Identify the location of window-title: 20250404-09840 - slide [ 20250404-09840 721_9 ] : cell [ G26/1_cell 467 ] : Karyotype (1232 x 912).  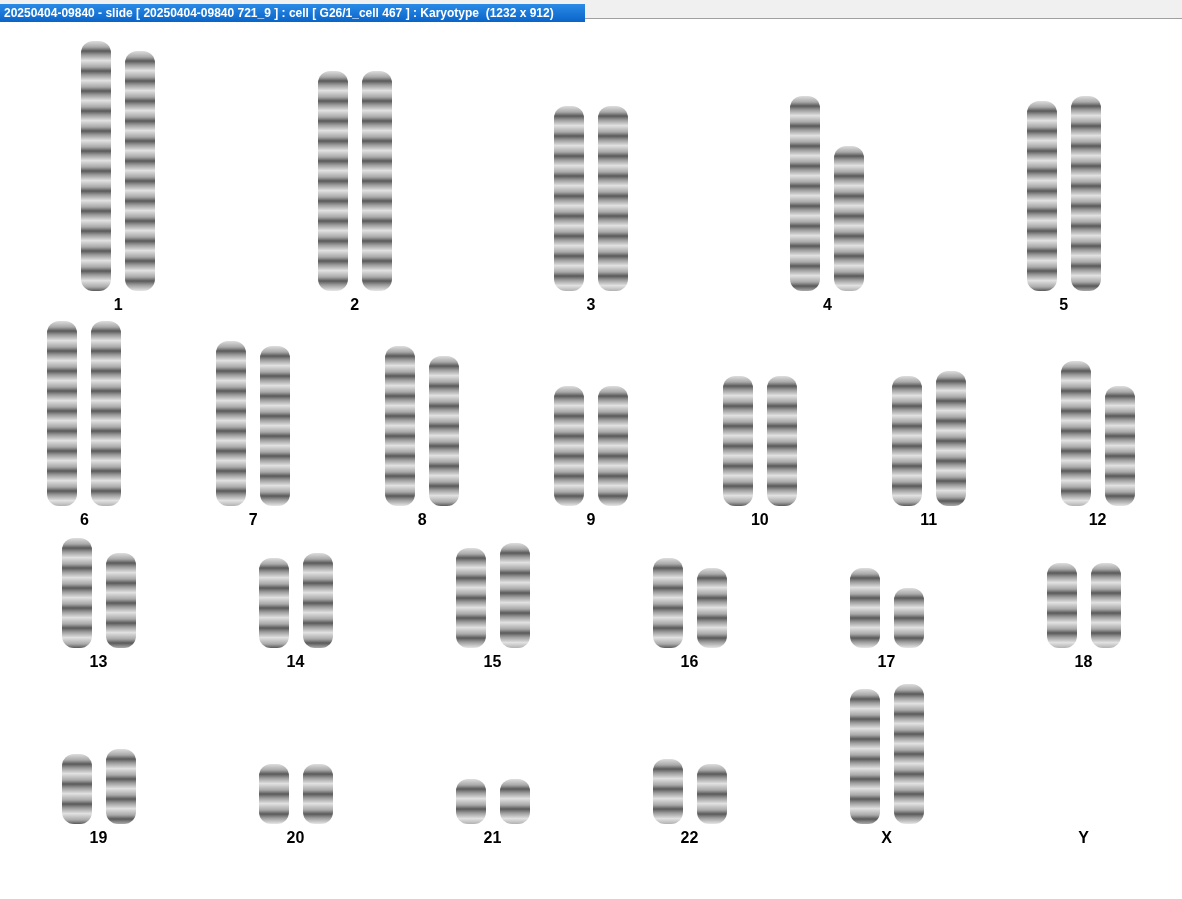
(292, 13).